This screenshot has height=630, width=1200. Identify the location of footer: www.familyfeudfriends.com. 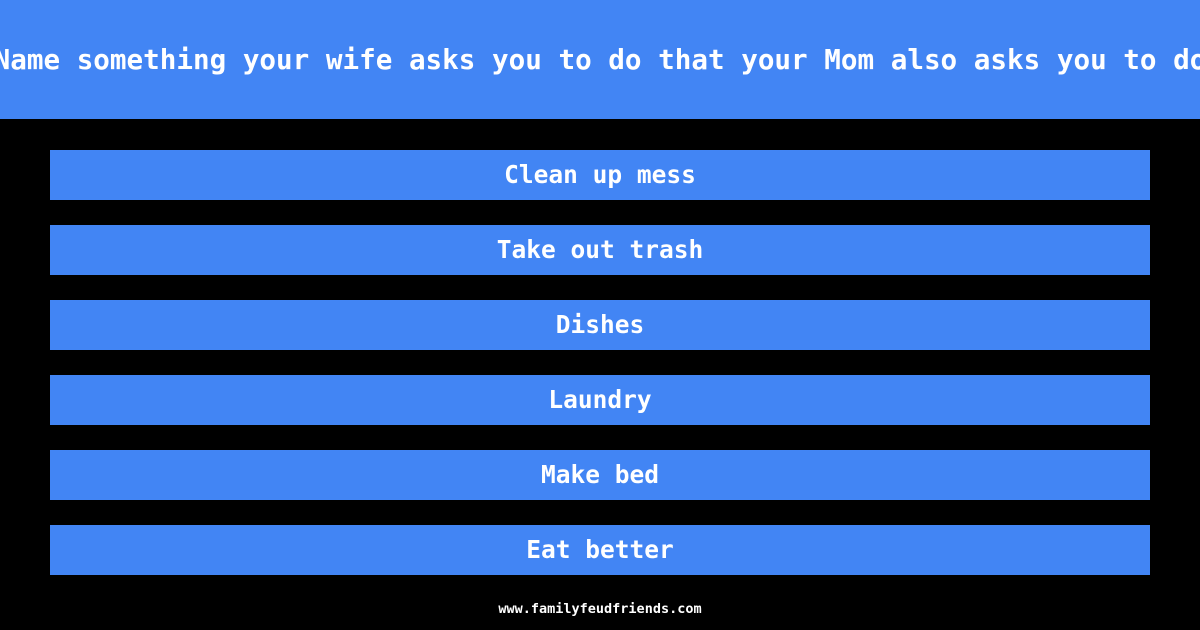
(600, 607).